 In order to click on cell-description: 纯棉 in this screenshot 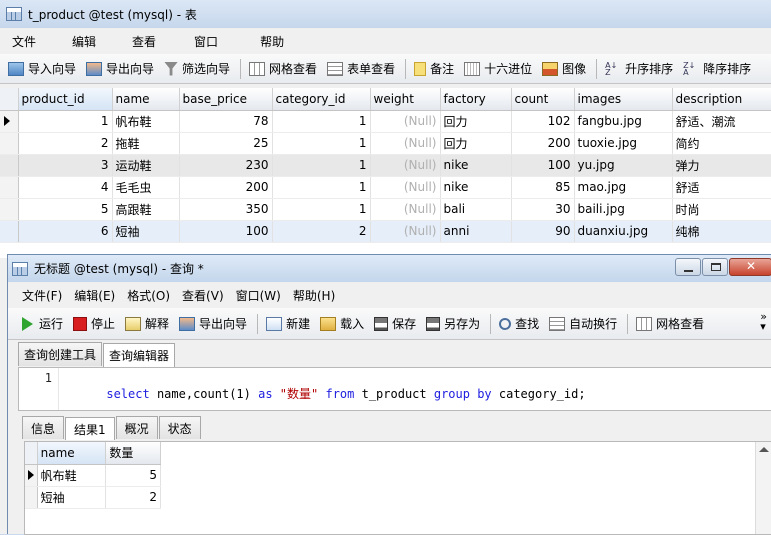, I will do `click(721, 231)`.